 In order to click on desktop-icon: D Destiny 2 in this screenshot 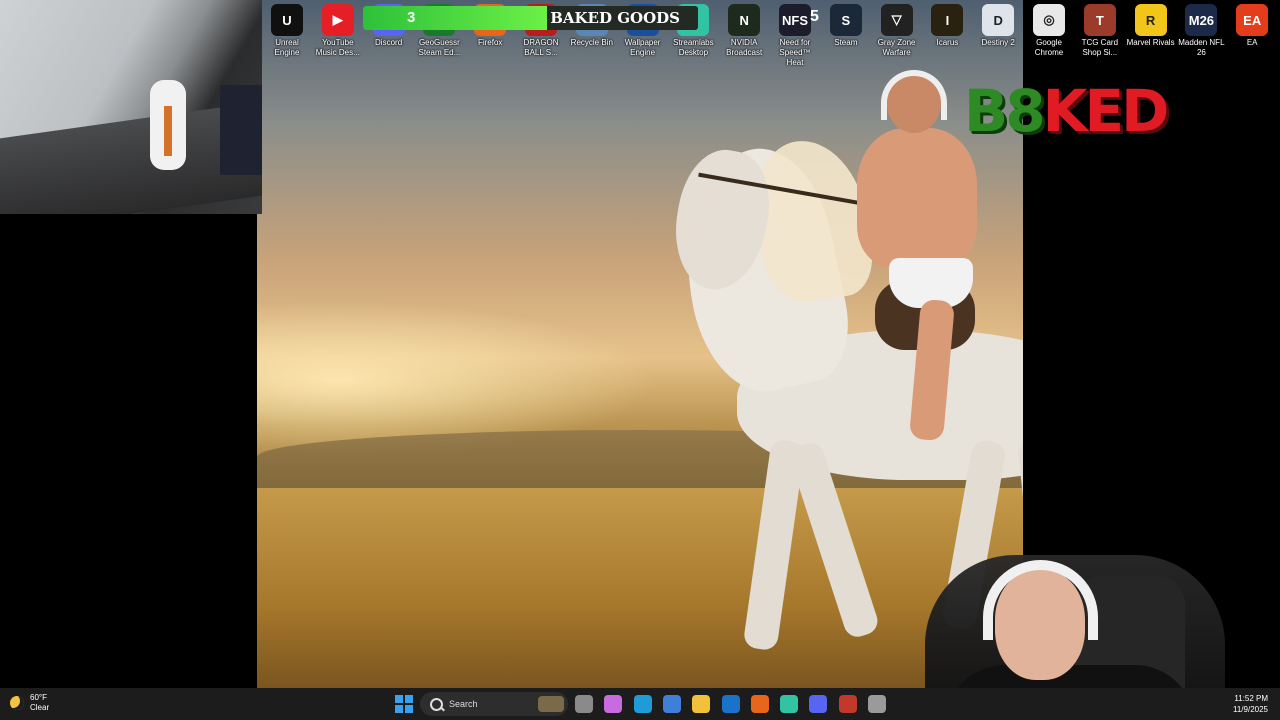, I will do `click(998, 26)`.